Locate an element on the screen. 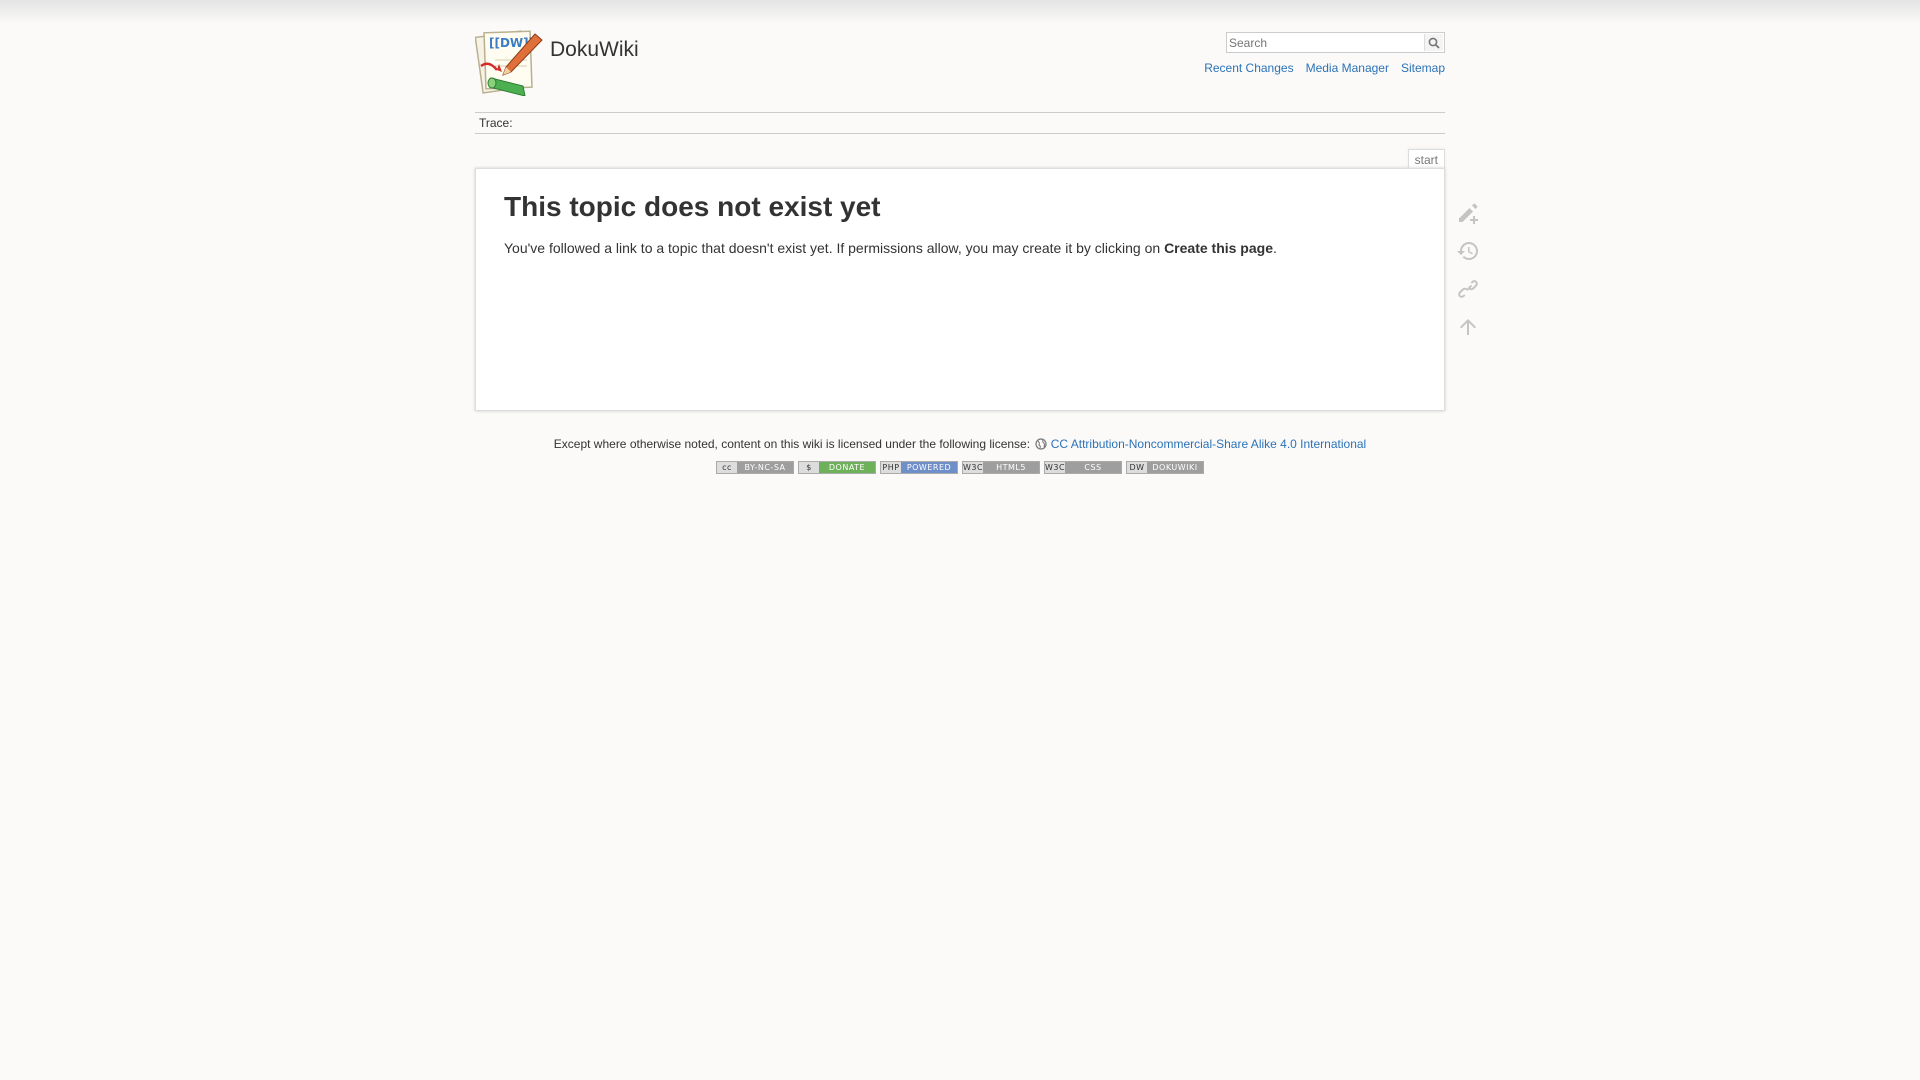 The height and width of the screenshot is (1080, 1920). badge-left-label: $ is located at coordinates (809, 467).